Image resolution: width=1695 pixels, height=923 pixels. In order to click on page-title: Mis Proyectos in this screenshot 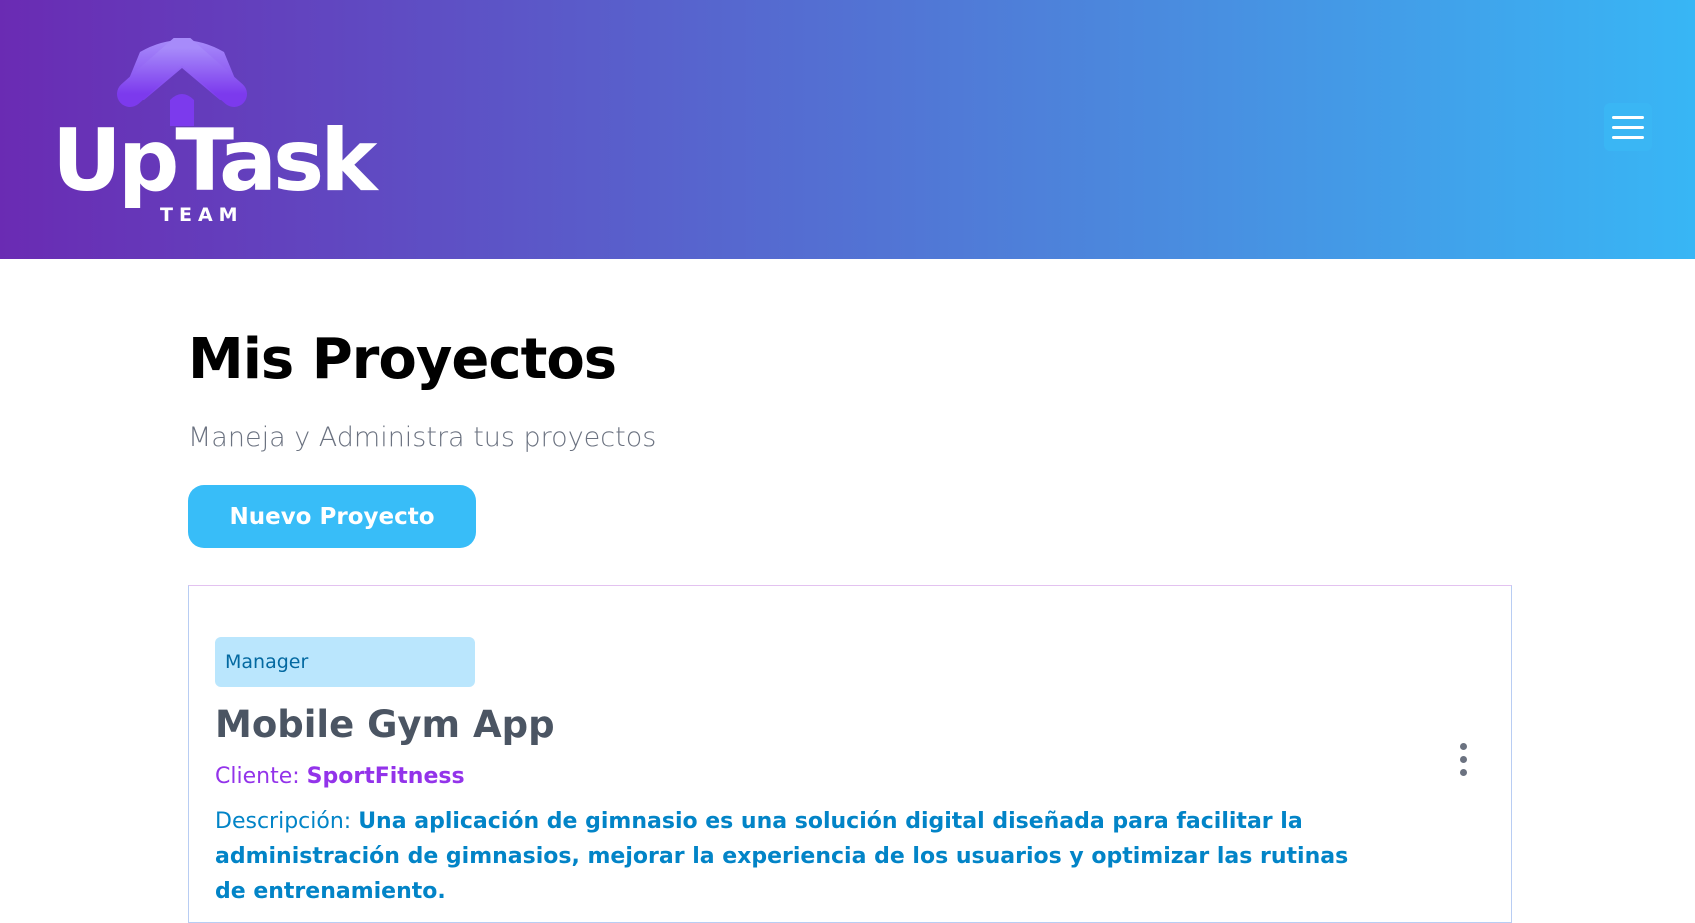, I will do `click(402, 359)`.